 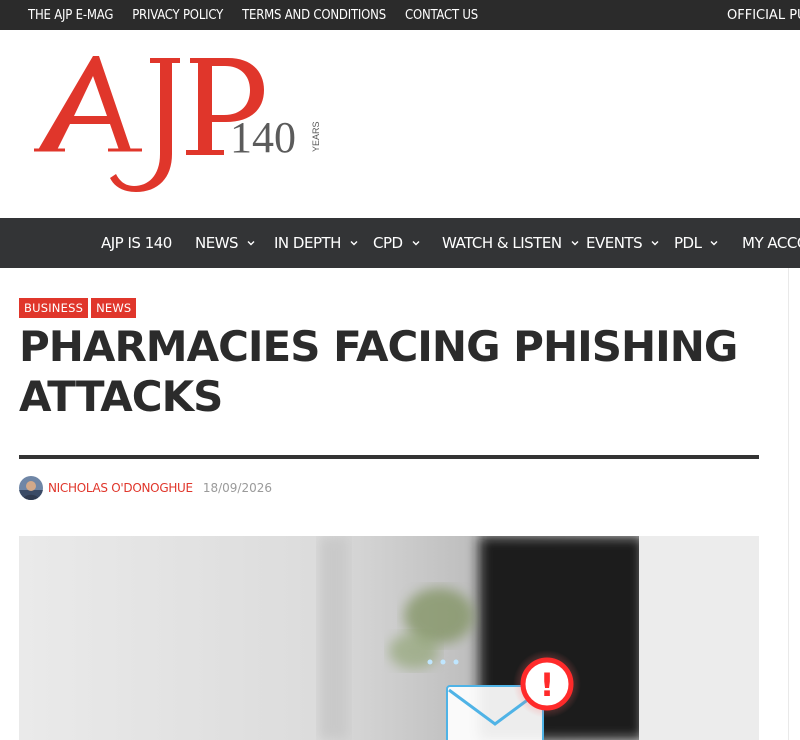 I want to click on ajp-140-logo: 140 YEARS, so click(x=177, y=124).